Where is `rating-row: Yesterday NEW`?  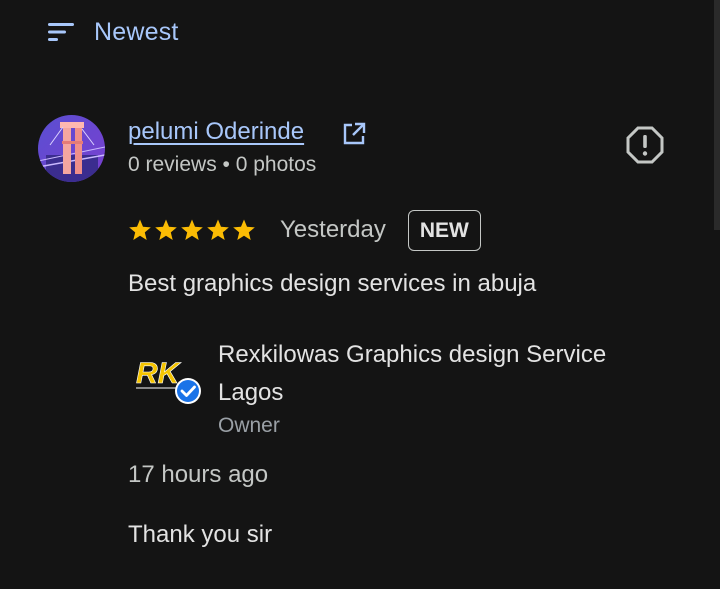
rating-row: Yesterday NEW is located at coordinates (304, 230).